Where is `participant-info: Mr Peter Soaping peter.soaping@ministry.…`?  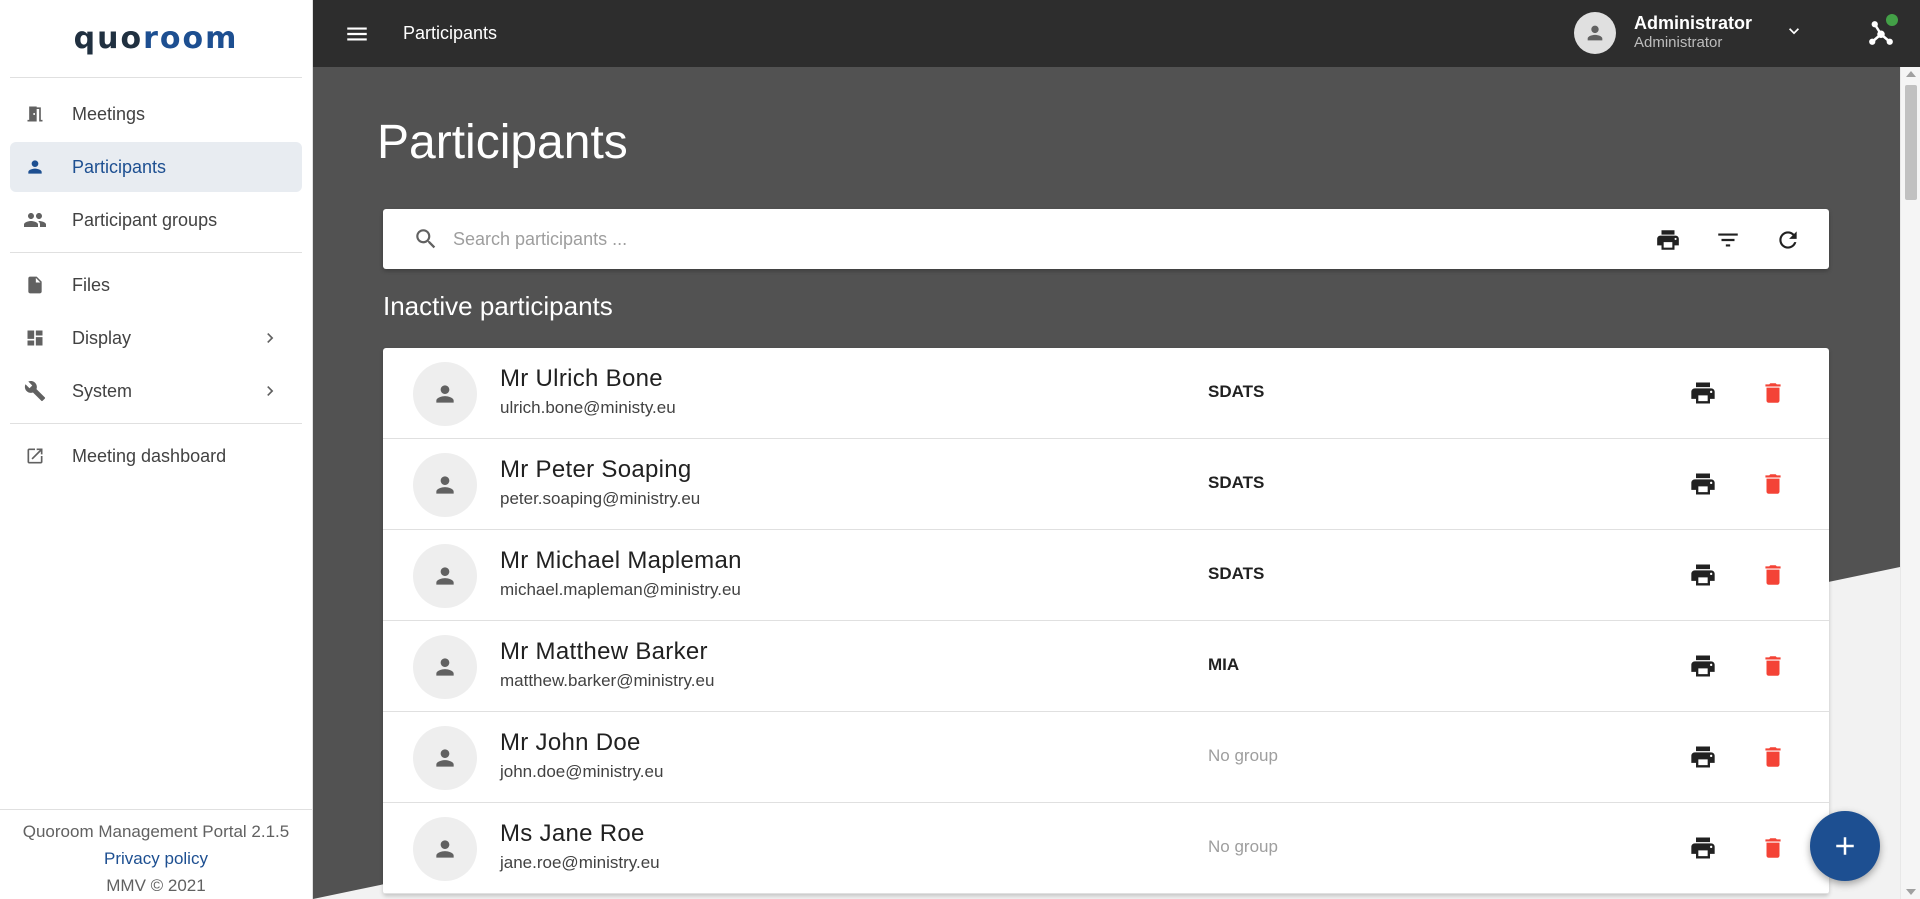 participant-info: Mr Peter Soaping peter.soaping@ministry.… is located at coordinates (600, 482).